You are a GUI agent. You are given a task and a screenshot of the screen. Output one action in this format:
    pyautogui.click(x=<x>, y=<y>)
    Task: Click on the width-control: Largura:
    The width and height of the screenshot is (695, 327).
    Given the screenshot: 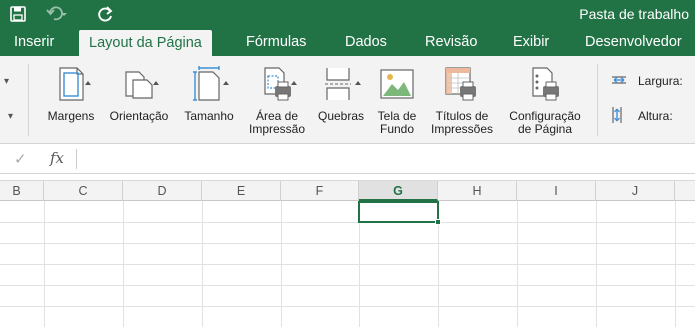 What is the action you would take?
    pyautogui.click(x=646, y=81)
    